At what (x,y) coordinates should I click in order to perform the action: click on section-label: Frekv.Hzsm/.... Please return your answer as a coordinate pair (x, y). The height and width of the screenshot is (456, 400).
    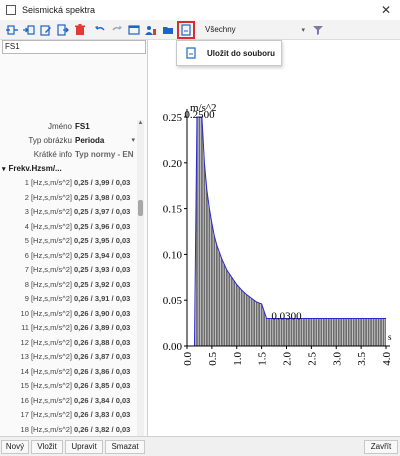
    Looking at the image, I should click on (35, 168).